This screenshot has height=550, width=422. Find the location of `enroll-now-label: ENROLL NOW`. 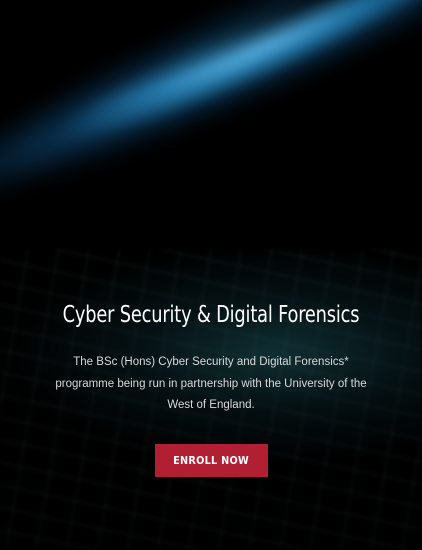

enroll-now-label: ENROLL NOW is located at coordinates (211, 460).